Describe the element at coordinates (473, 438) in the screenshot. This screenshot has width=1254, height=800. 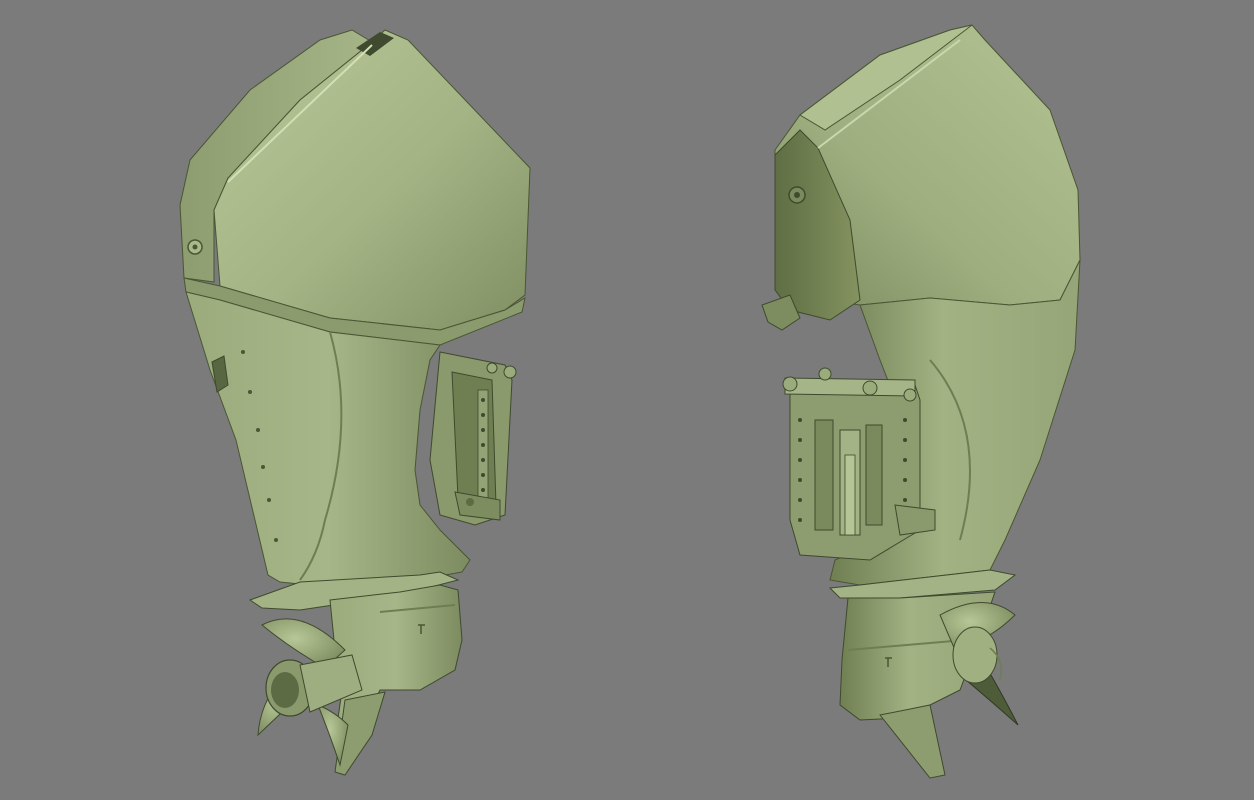
I see `transom-bracket` at that location.